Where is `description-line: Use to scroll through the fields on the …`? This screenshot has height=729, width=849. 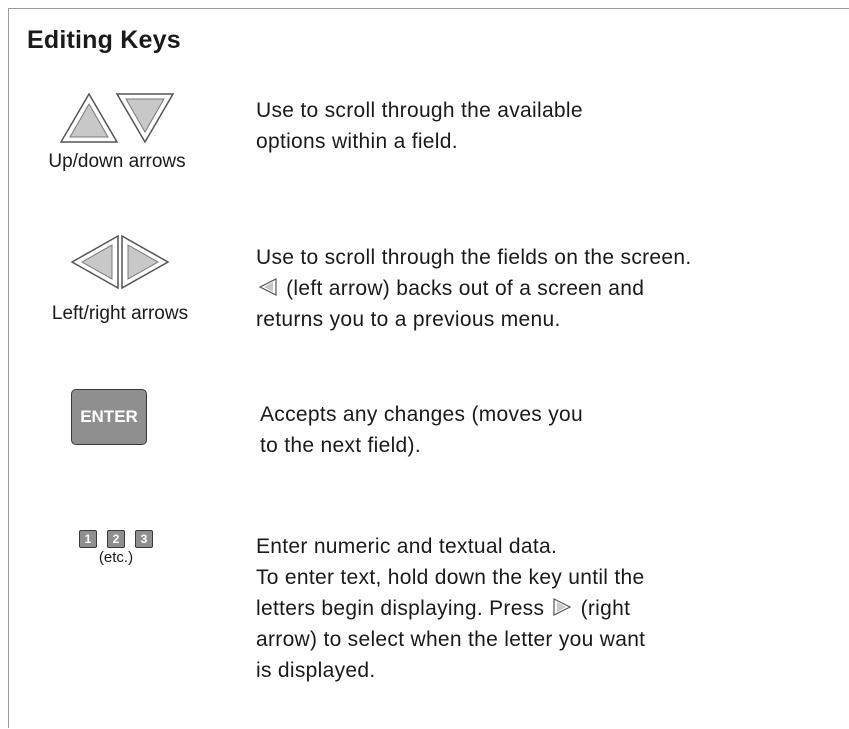 description-line: Use to scroll through the fields on the … is located at coordinates (474, 257).